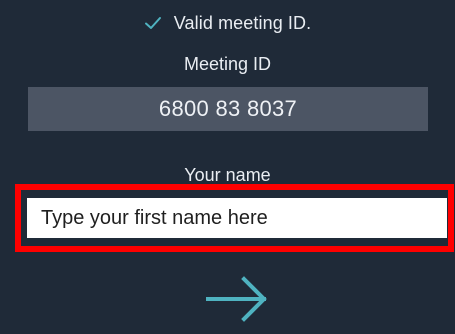  I want to click on meeting-id-status: Valid meeting ID., so click(227, 23).